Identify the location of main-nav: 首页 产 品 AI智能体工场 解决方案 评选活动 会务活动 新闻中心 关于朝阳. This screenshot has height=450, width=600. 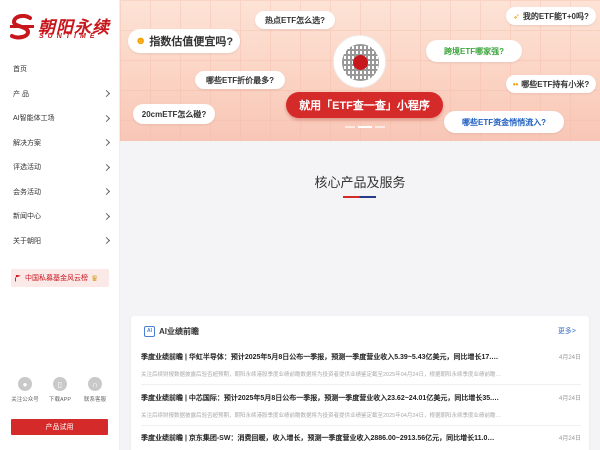
(60, 155).